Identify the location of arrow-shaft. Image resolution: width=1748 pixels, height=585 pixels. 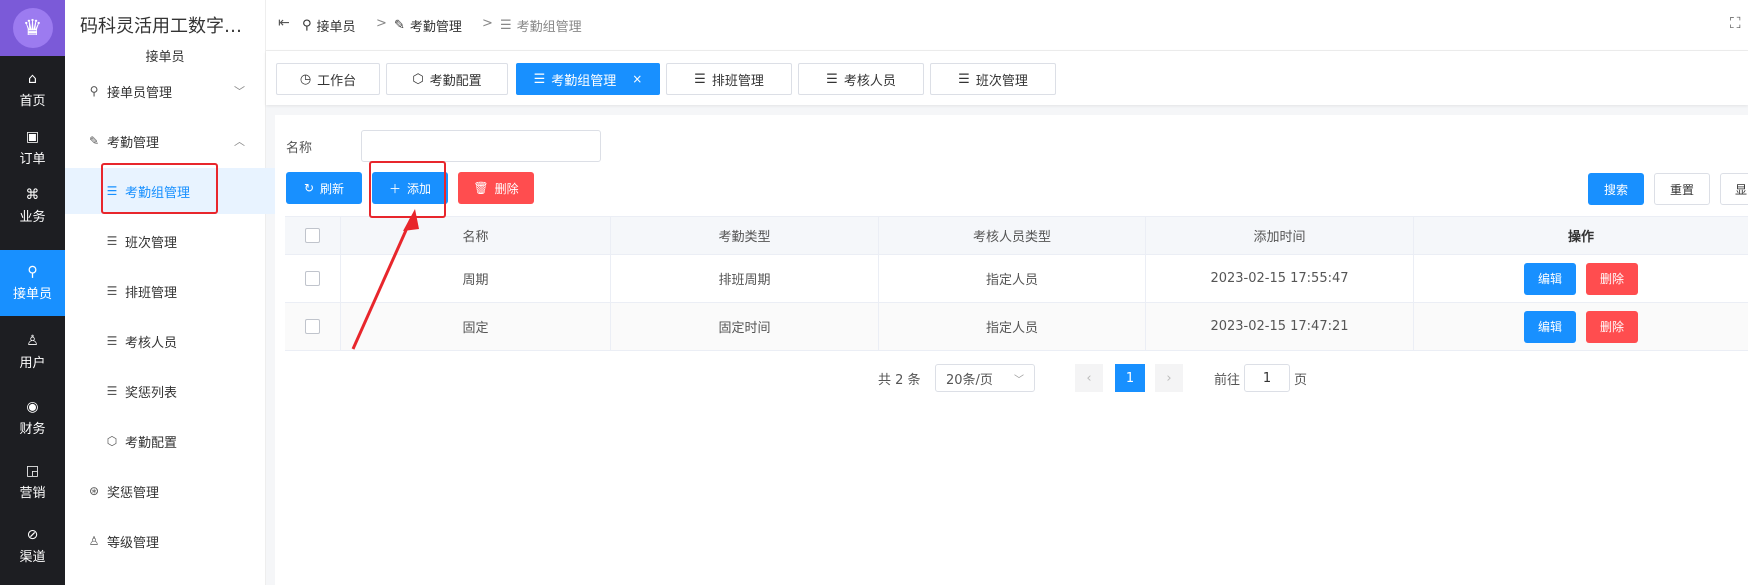
(382, 284).